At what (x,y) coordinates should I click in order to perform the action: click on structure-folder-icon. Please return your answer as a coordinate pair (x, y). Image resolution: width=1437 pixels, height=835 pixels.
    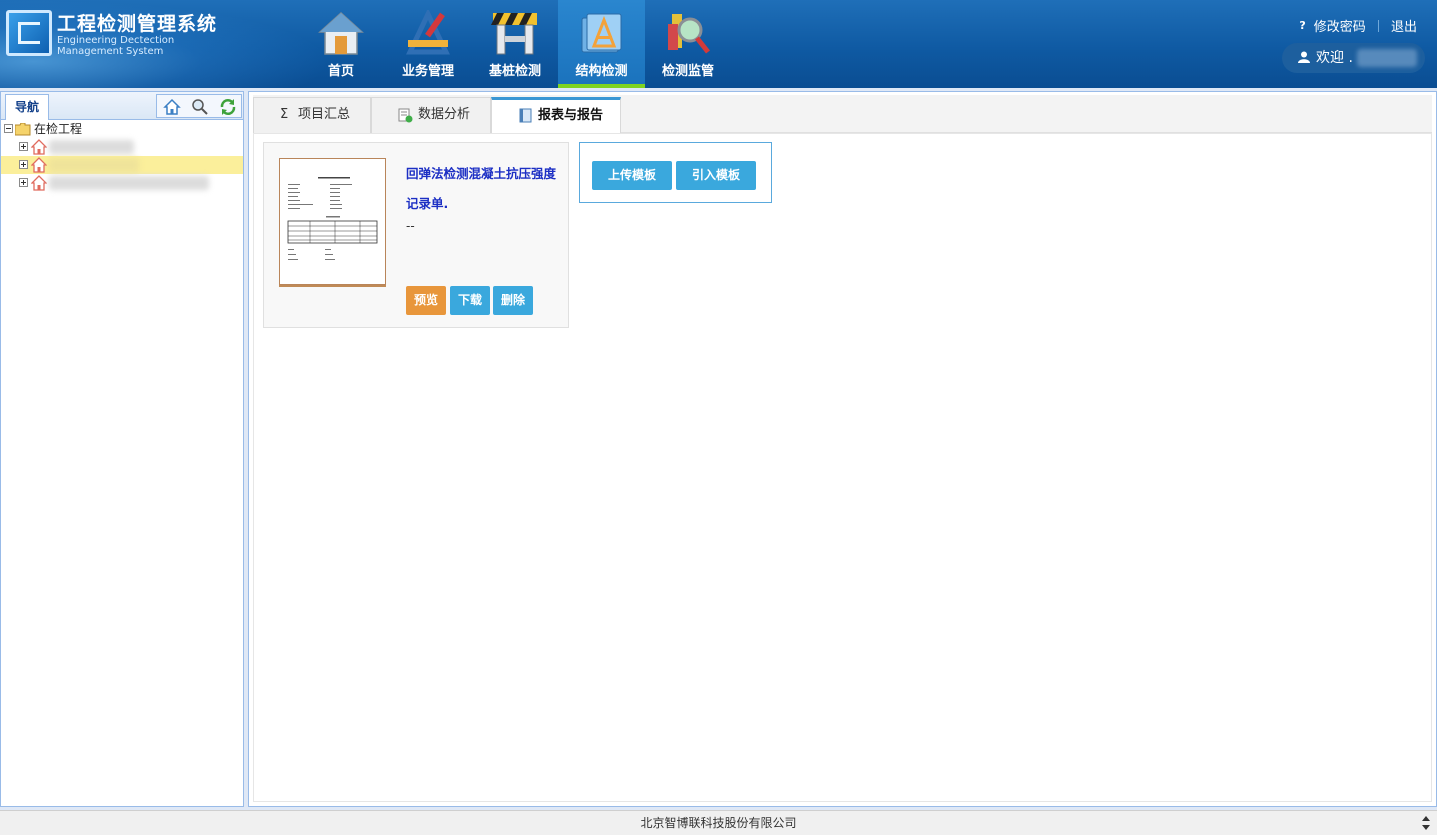
    Looking at the image, I should click on (601, 33).